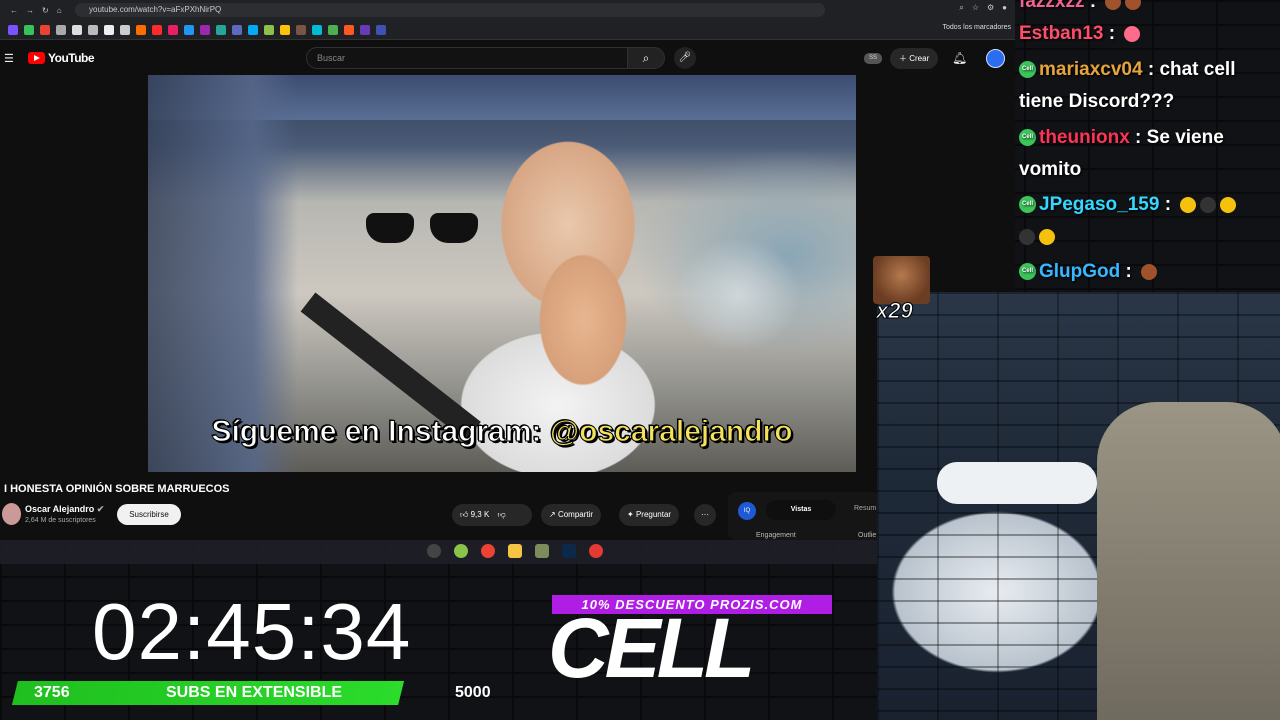  What do you see at coordinates (60, 520) in the screenshot?
I see `subscriber-count: 2,64 M de suscriptores` at bounding box center [60, 520].